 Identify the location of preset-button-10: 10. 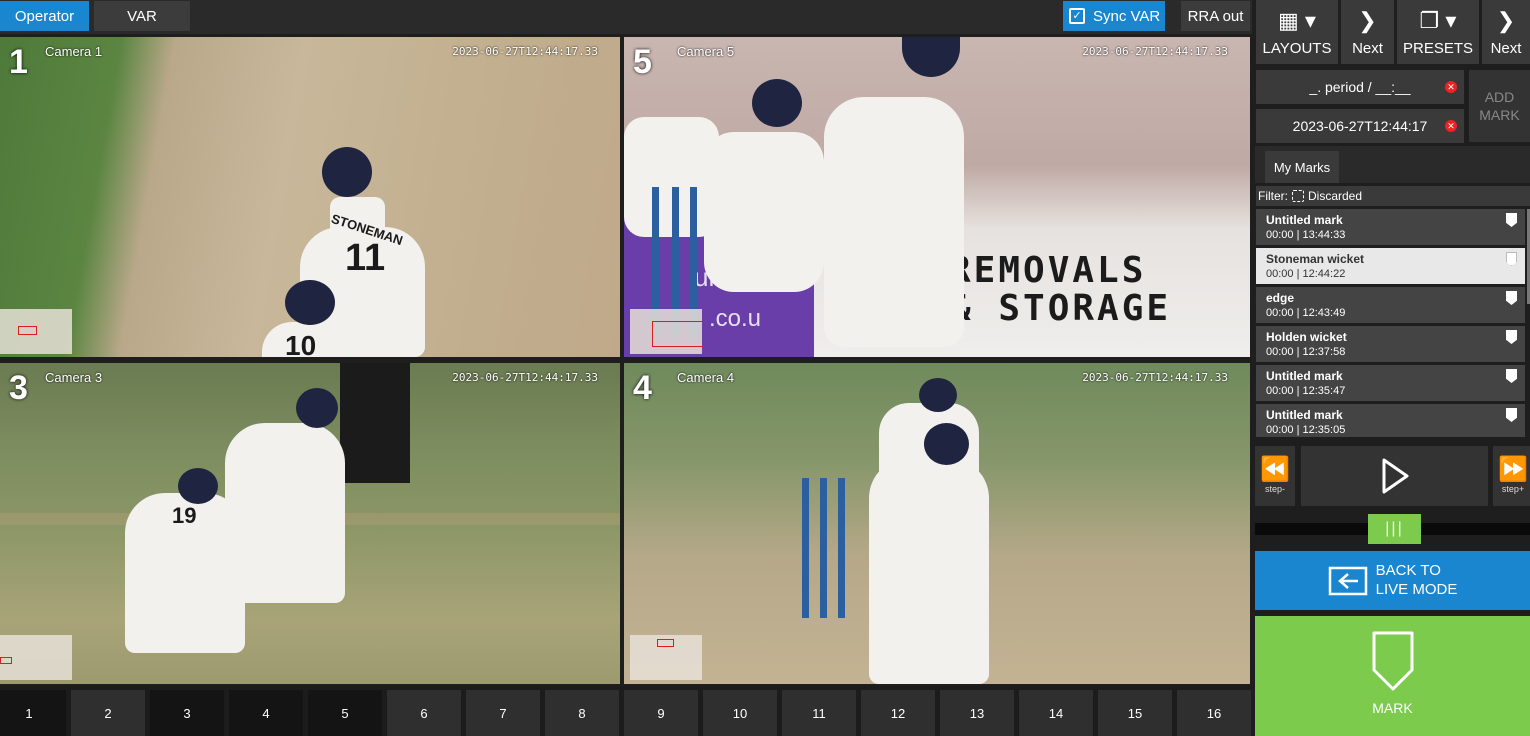
(740, 713).